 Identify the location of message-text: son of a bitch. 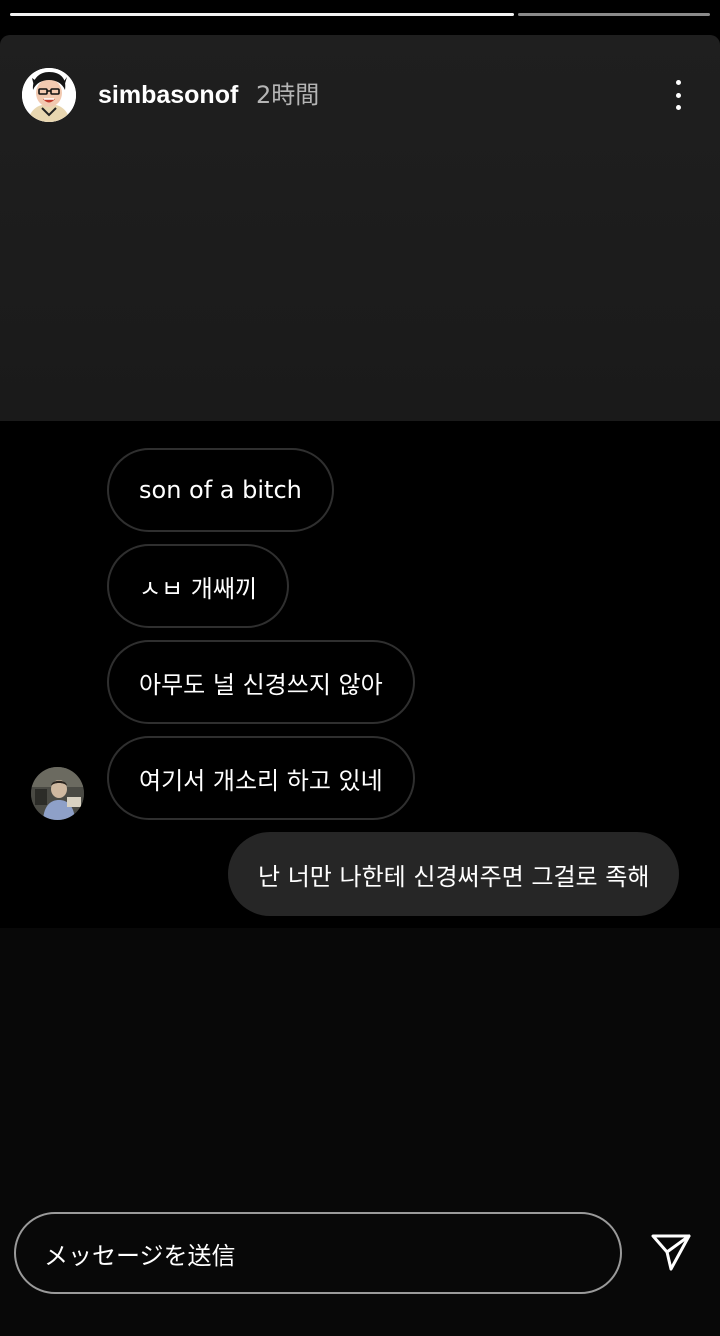
(220, 490).